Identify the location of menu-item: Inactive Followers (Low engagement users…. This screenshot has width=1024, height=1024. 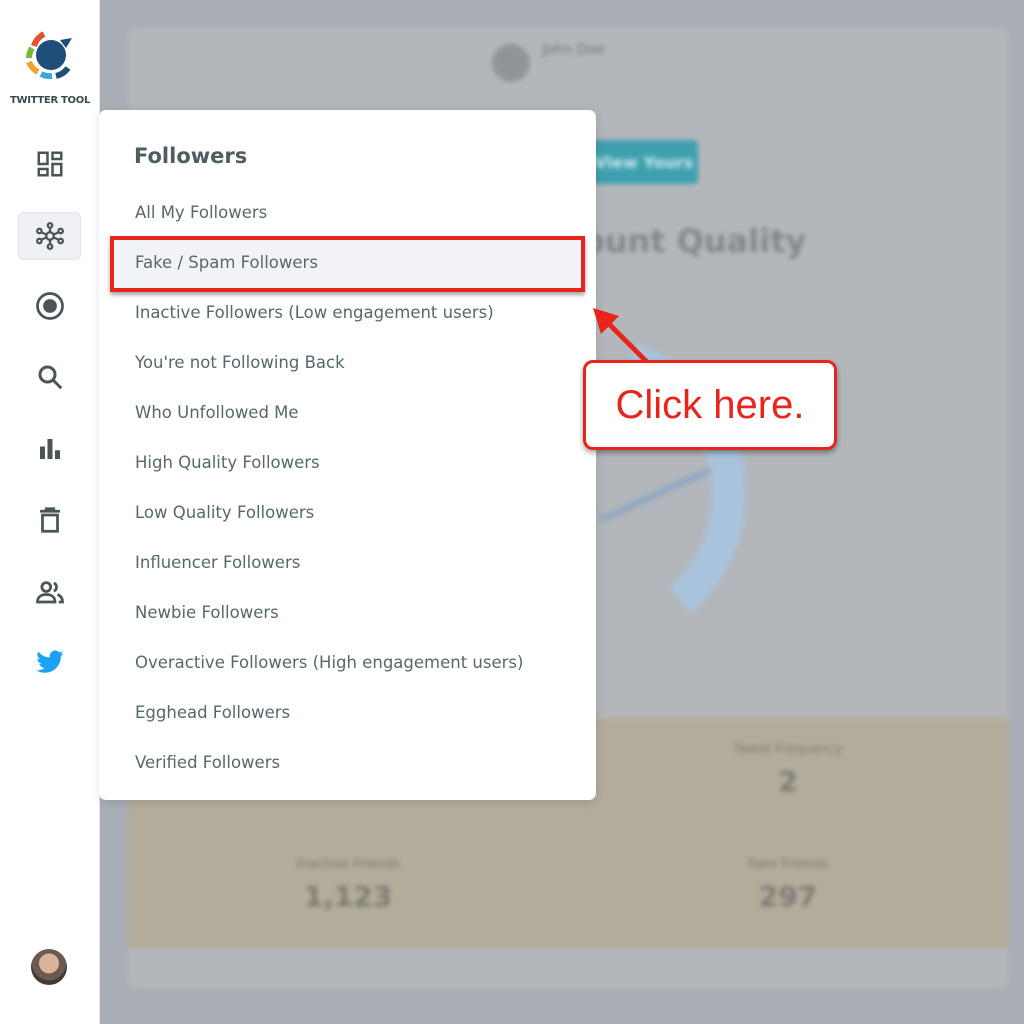
(314, 312).